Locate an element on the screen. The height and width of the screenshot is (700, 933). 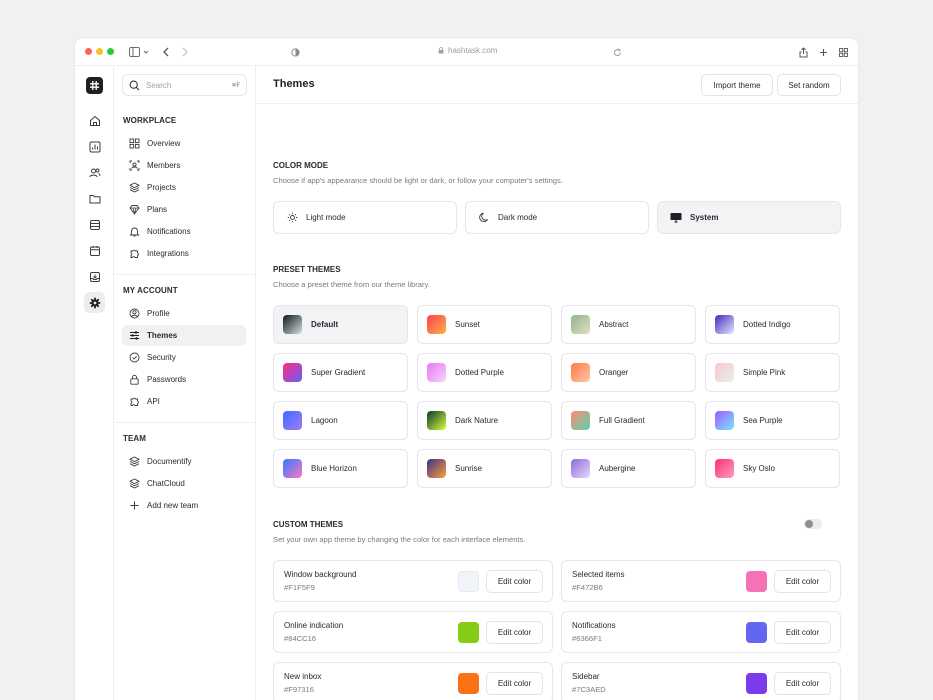
puzzle-icon is located at coordinates (134, 254).